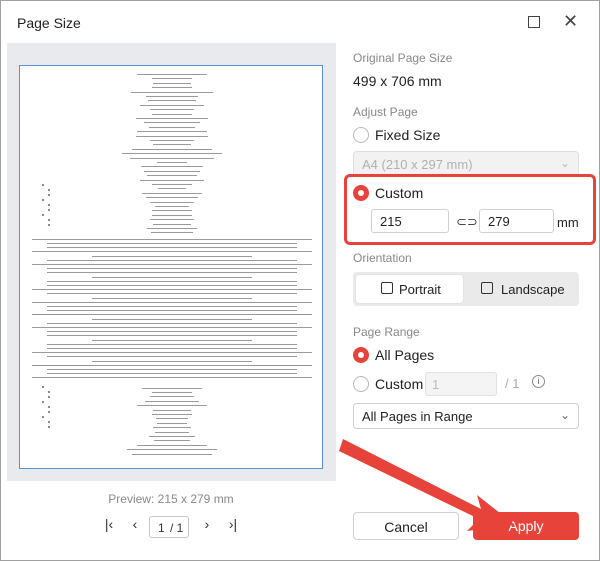 This screenshot has width=600, height=561. What do you see at coordinates (521, 289) in the screenshot?
I see `landscape-button: Landscape` at bounding box center [521, 289].